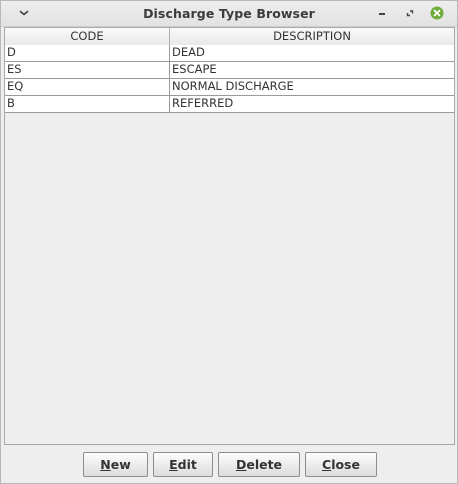  What do you see at coordinates (87, 87) in the screenshot?
I see `cell-code: EQ` at bounding box center [87, 87].